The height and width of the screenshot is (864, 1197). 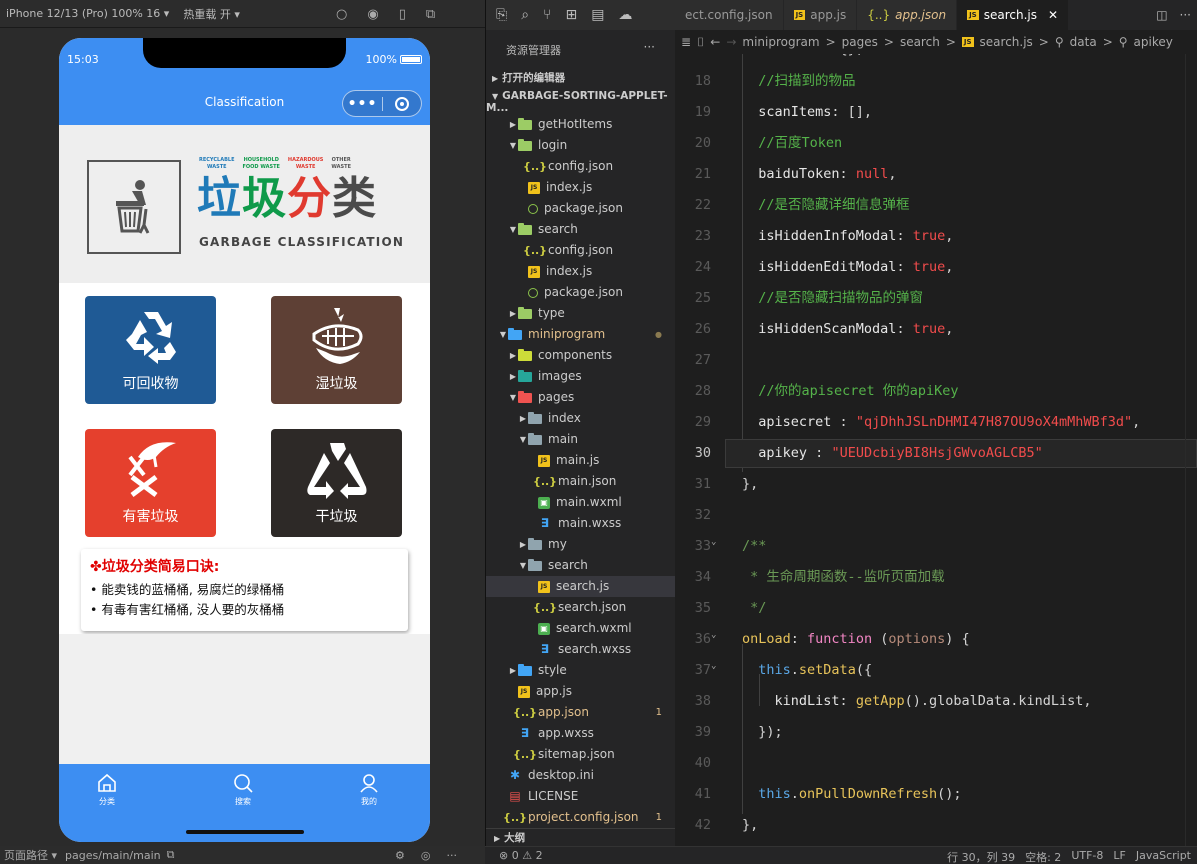 What do you see at coordinates (1043, 856) in the screenshot?
I see `indent-setting: 空格: 2` at bounding box center [1043, 856].